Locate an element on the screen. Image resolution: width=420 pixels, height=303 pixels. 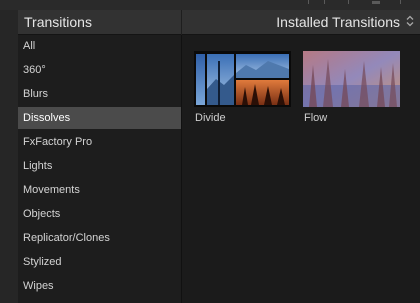
toolbar-icon is located at coordinates (376, 2).